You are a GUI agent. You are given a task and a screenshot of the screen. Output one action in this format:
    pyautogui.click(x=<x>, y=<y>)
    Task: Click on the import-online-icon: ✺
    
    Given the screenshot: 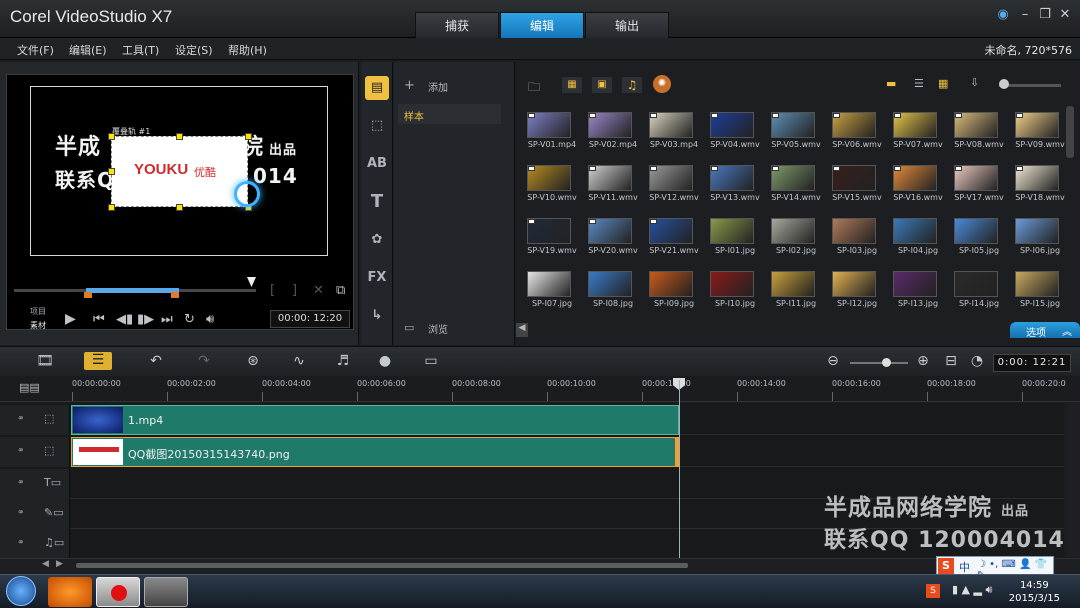 What is the action you would take?
    pyautogui.click(x=662, y=84)
    